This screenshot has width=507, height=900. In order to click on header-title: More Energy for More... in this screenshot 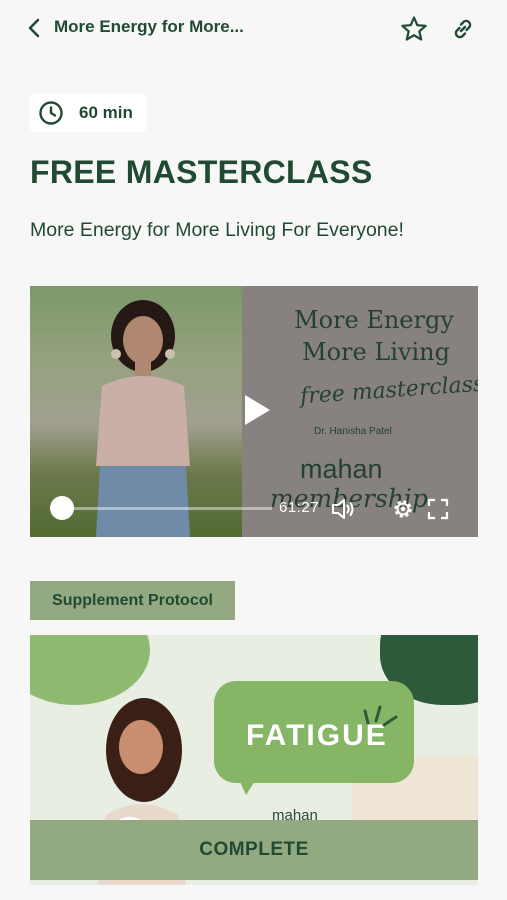, I will do `click(149, 26)`.